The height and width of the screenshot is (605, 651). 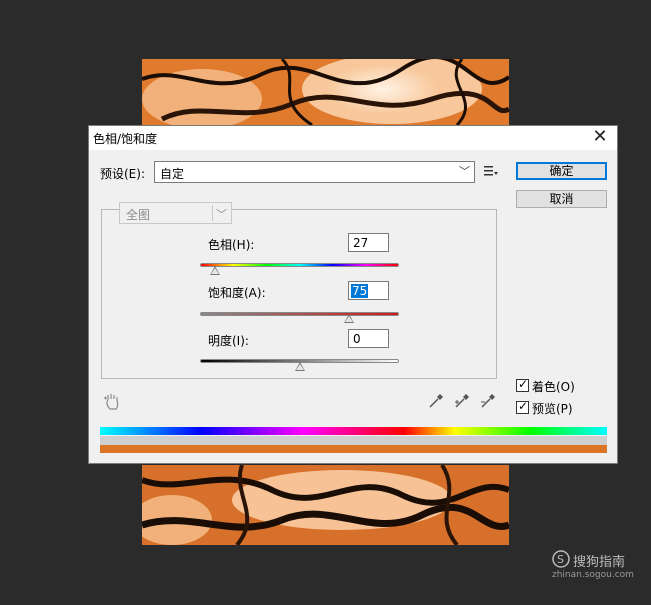 I want to click on sogou-logo-icon: S, so click(x=561, y=559).